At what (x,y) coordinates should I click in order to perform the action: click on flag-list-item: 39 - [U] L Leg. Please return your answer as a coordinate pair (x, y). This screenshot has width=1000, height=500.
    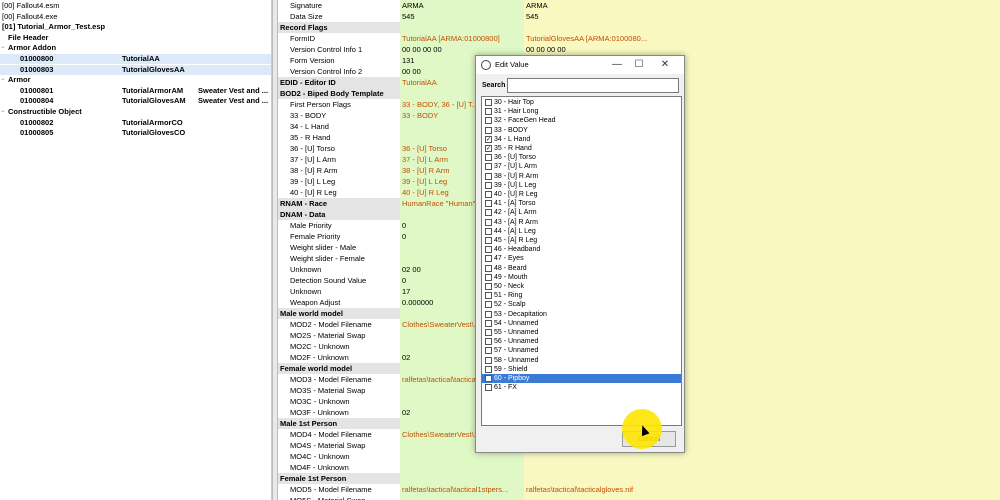
    Looking at the image, I should click on (581, 185).